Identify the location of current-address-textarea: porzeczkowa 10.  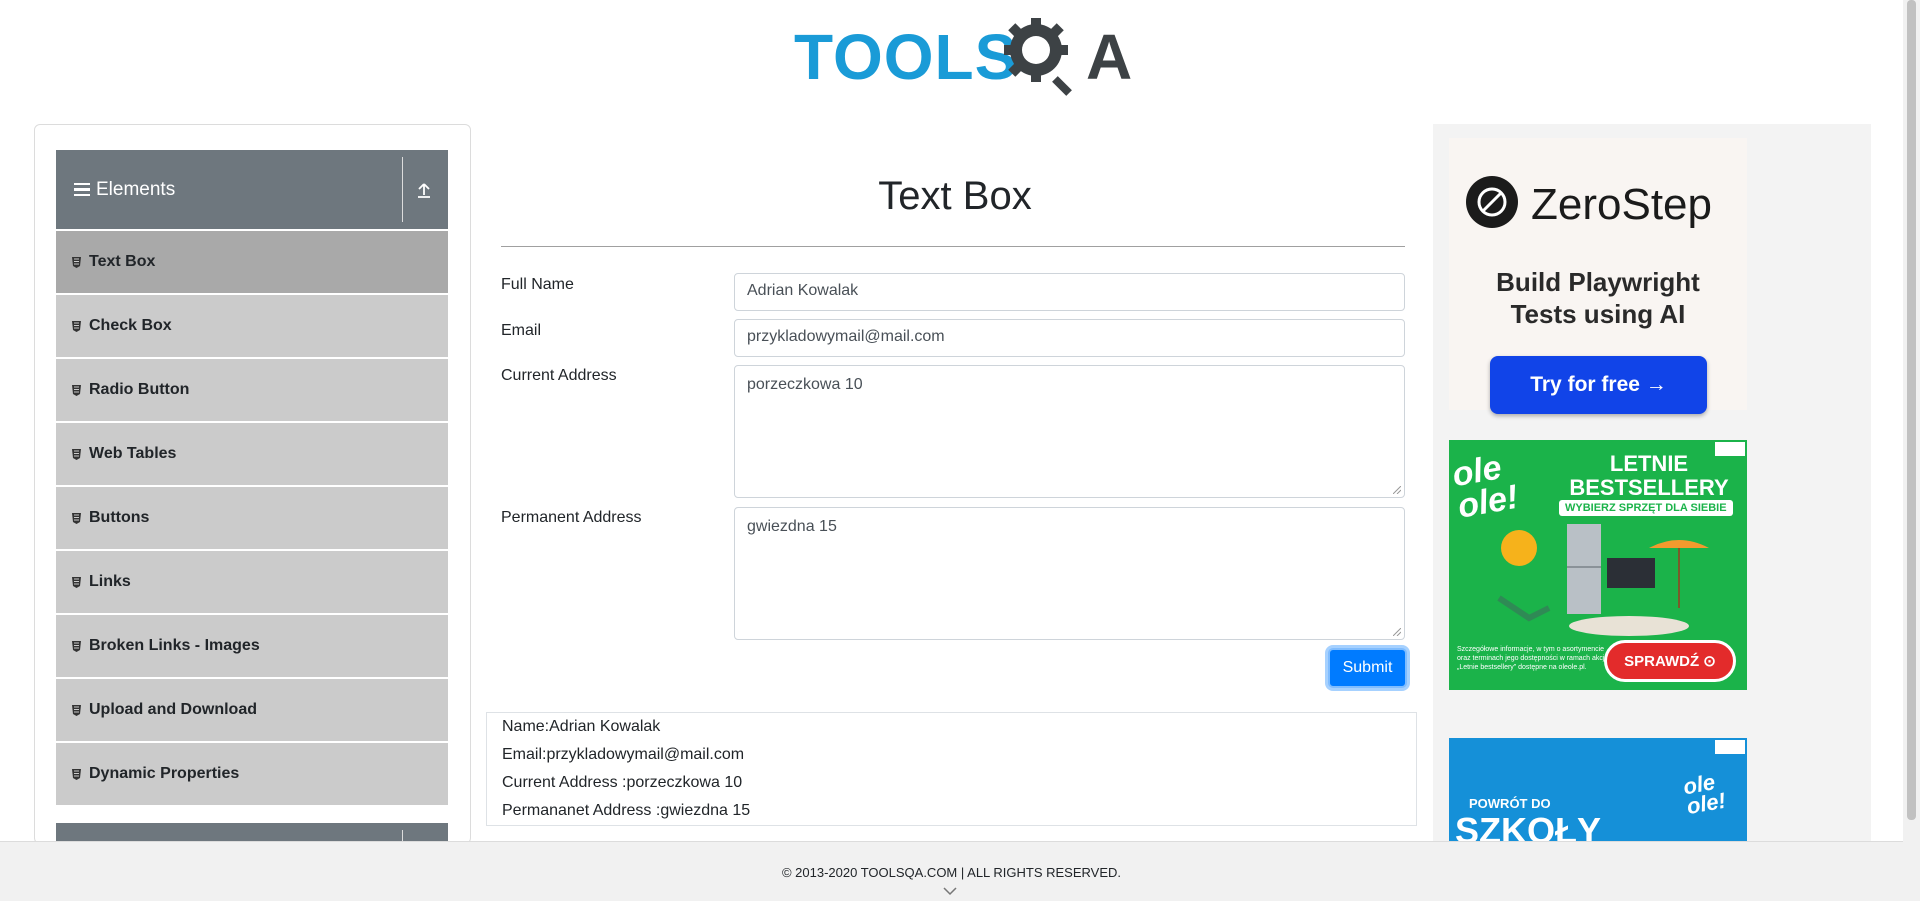
(1069, 431).